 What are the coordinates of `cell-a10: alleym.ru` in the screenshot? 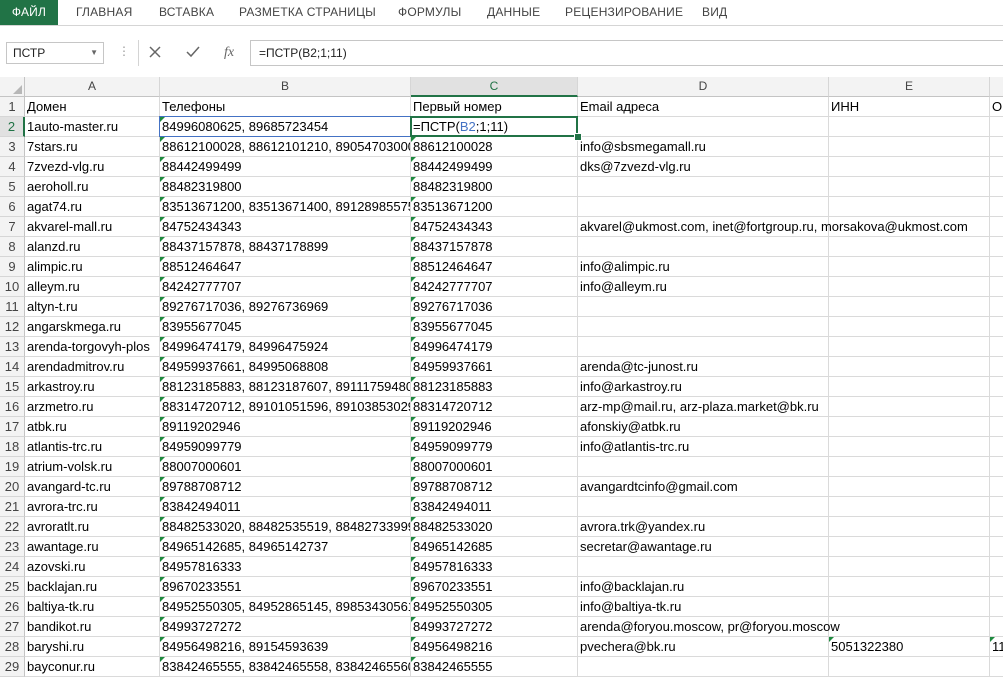 It's located at (92, 287).